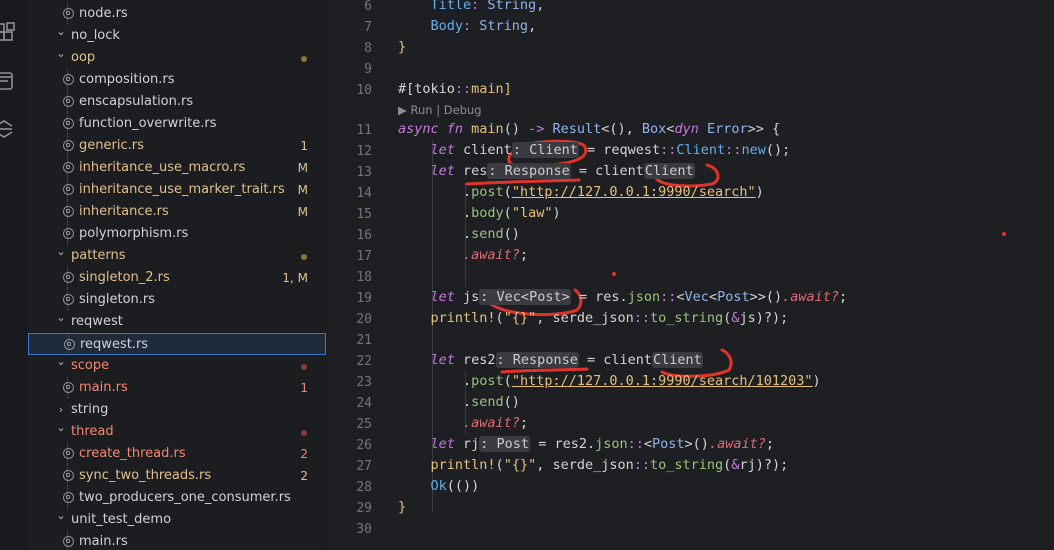 The image size is (1054, 550). Describe the element at coordinates (614, 274) in the screenshot. I see `annotation-dot` at that location.